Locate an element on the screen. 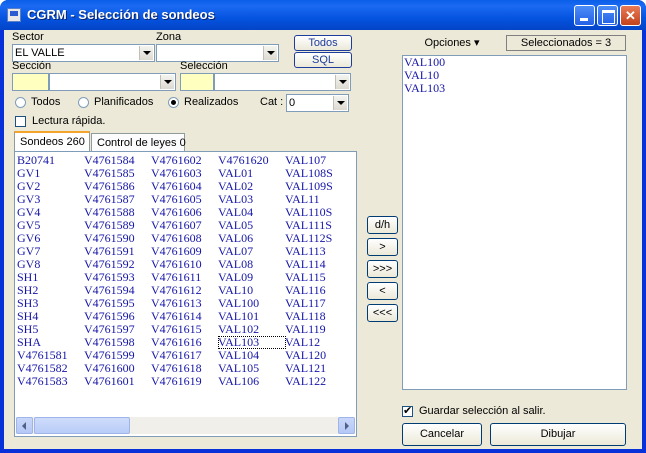  zona-label: Zona is located at coordinates (169, 37).